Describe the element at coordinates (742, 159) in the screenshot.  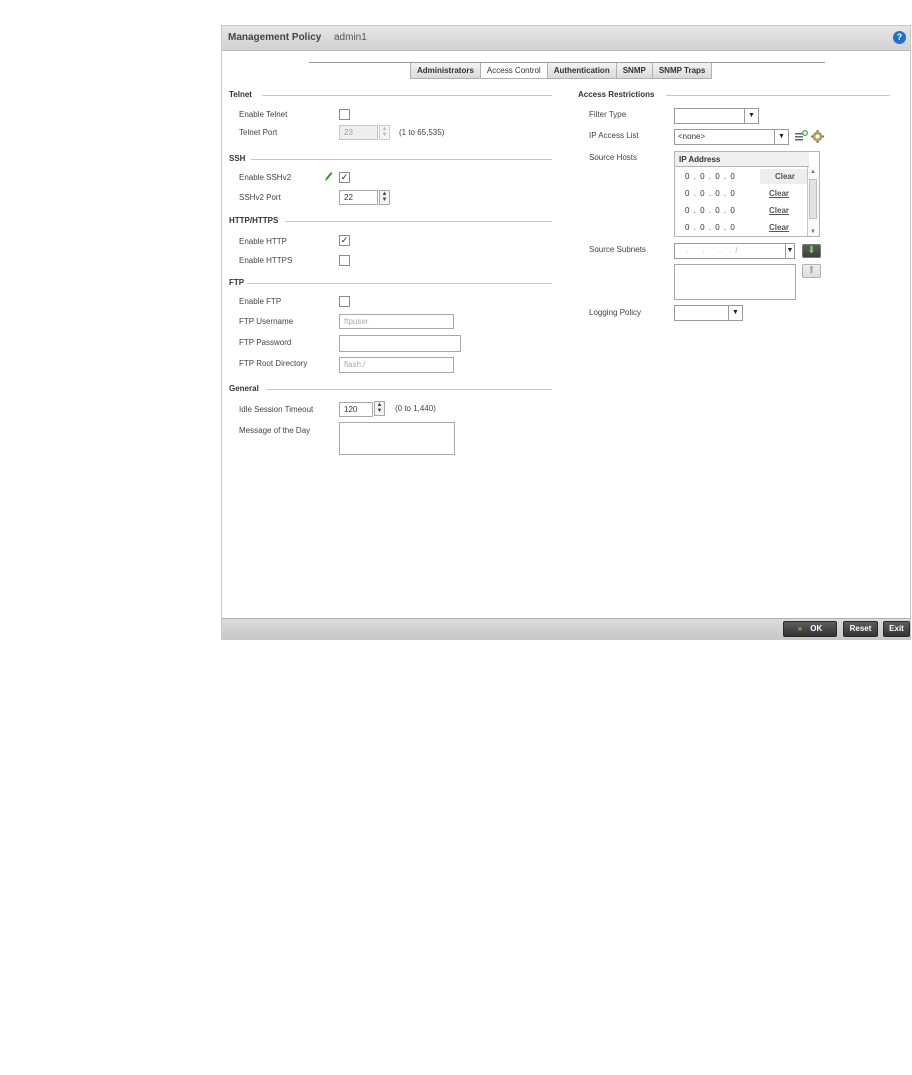
I see `ip-address-column-header: IP Address` at that location.